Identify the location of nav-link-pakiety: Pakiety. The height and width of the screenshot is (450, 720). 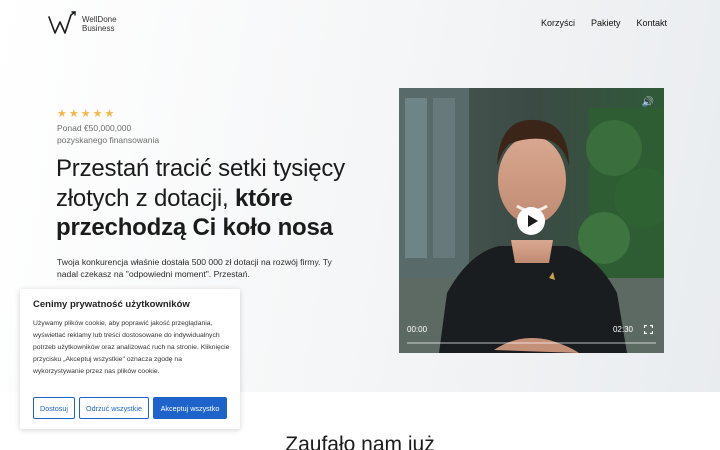
(606, 23).